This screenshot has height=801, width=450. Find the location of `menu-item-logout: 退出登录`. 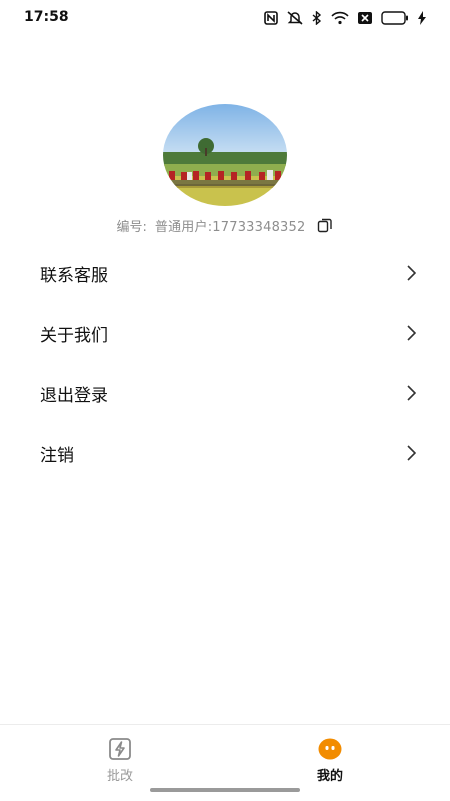

menu-item-logout: 退出登录 is located at coordinates (225, 393).